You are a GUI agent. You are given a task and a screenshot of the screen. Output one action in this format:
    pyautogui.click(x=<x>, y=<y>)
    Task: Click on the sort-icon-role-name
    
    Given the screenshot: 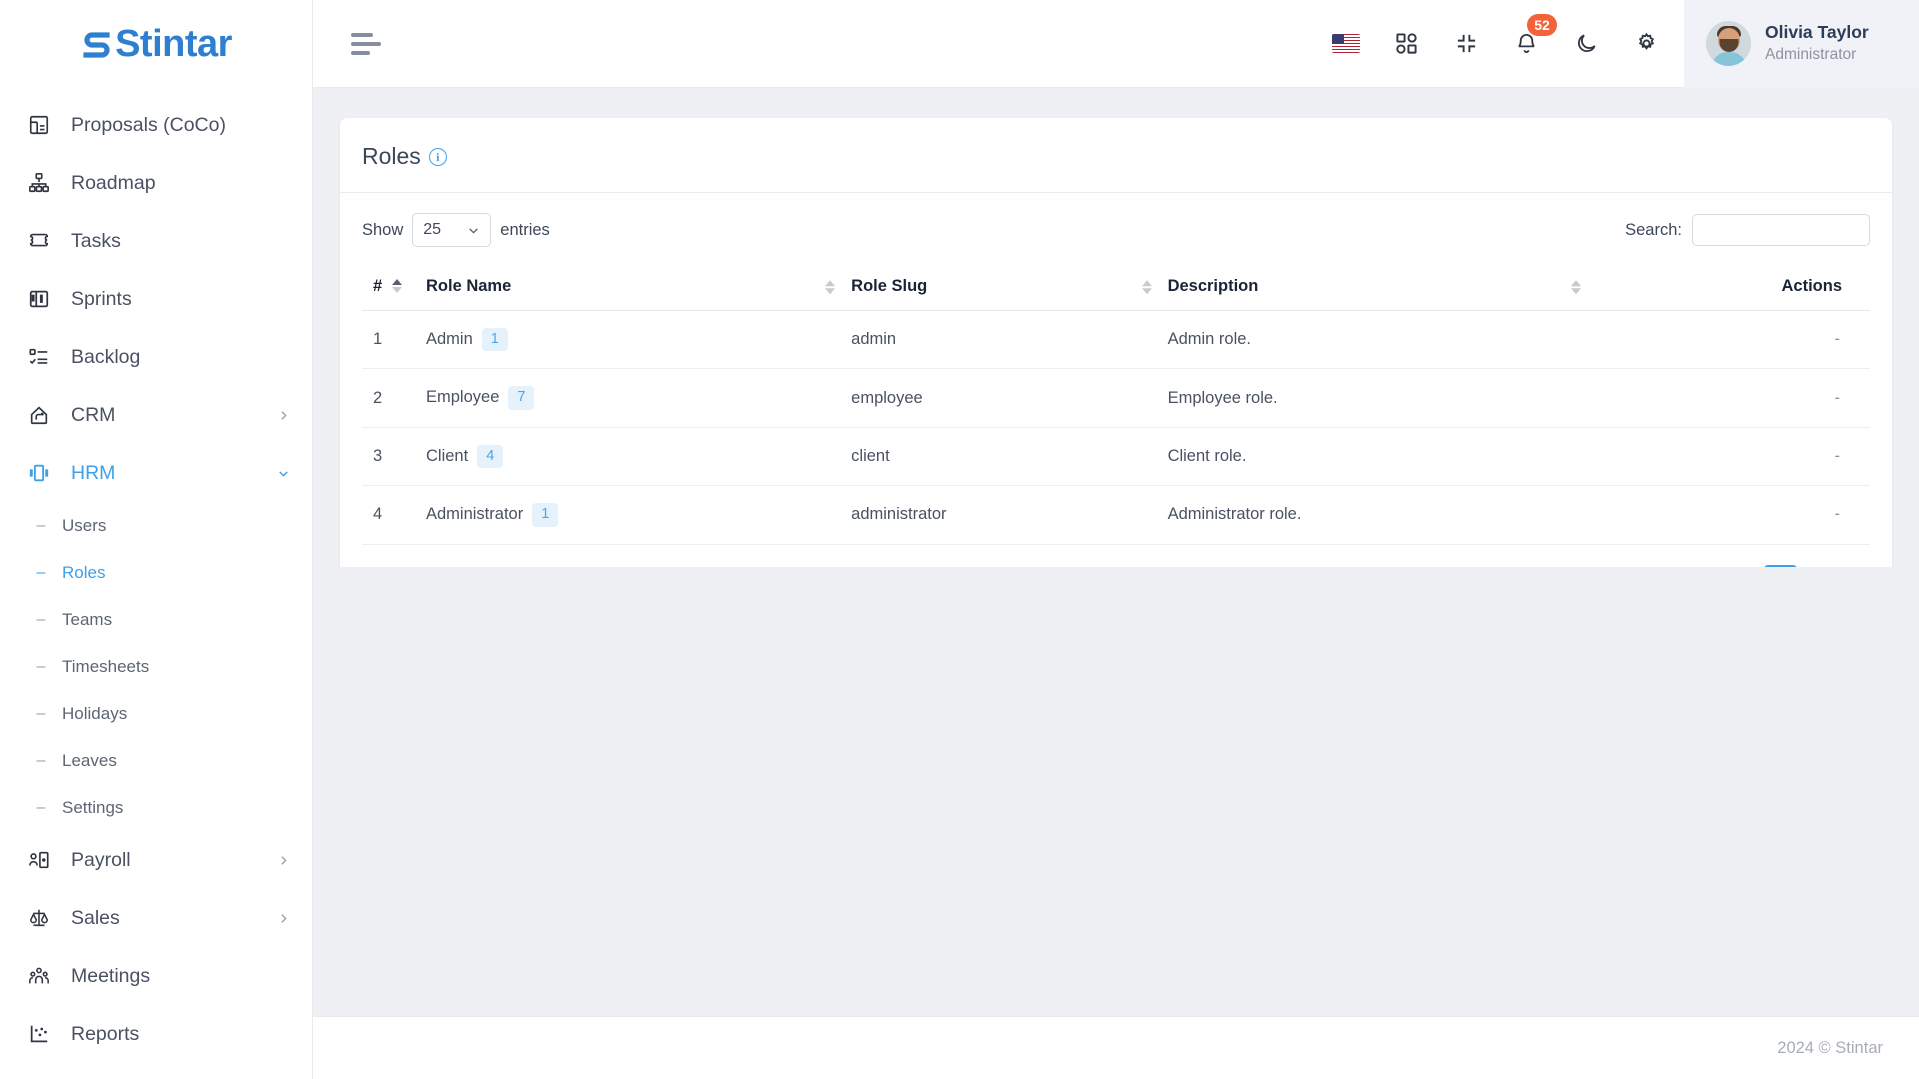 What is the action you would take?
    pyautogui.click(x=830, y=286)
    